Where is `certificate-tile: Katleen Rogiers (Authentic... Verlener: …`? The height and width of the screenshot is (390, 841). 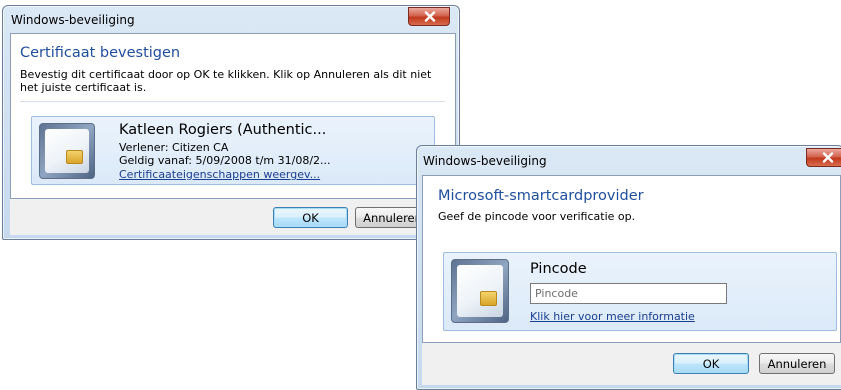 certificate-tile: Katleen Rogiers (Authentic... Verlener: … is located at coordinates (233, 150).